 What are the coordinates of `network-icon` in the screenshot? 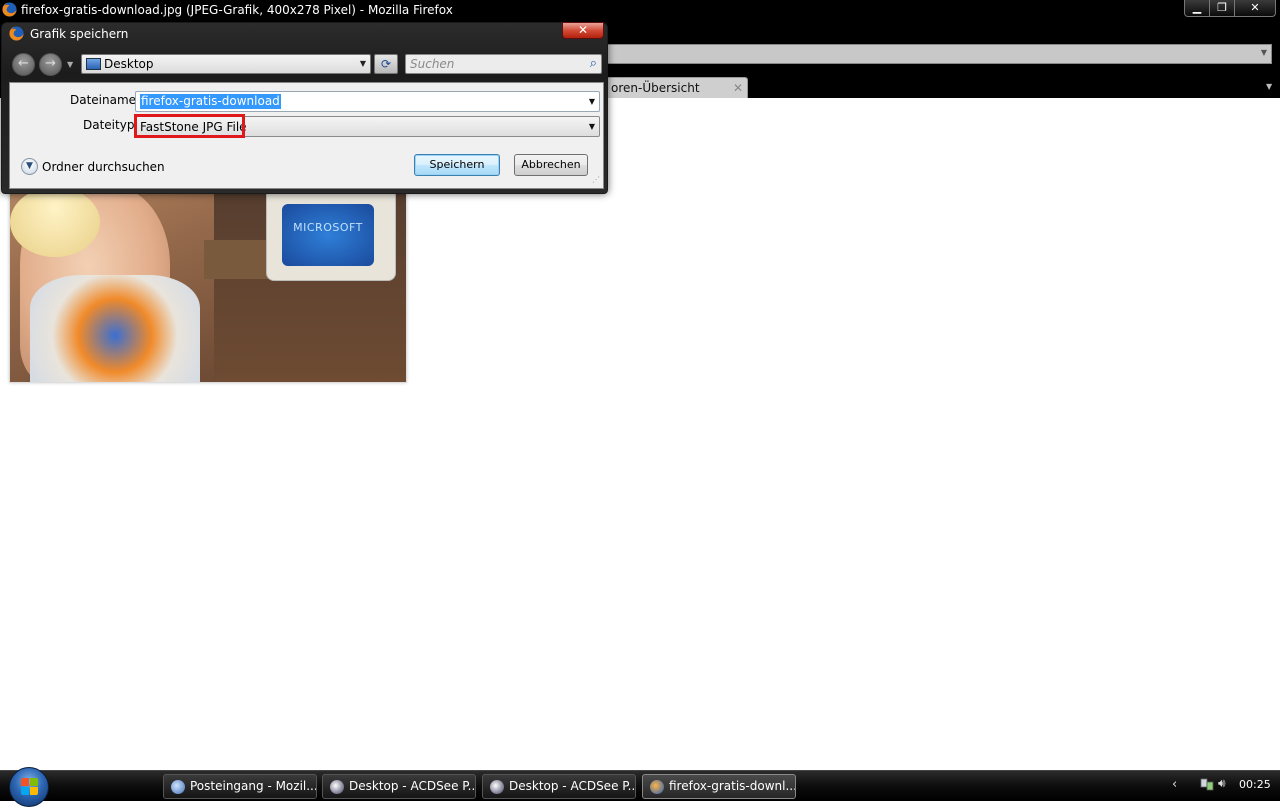 It's located at (1207, 784).